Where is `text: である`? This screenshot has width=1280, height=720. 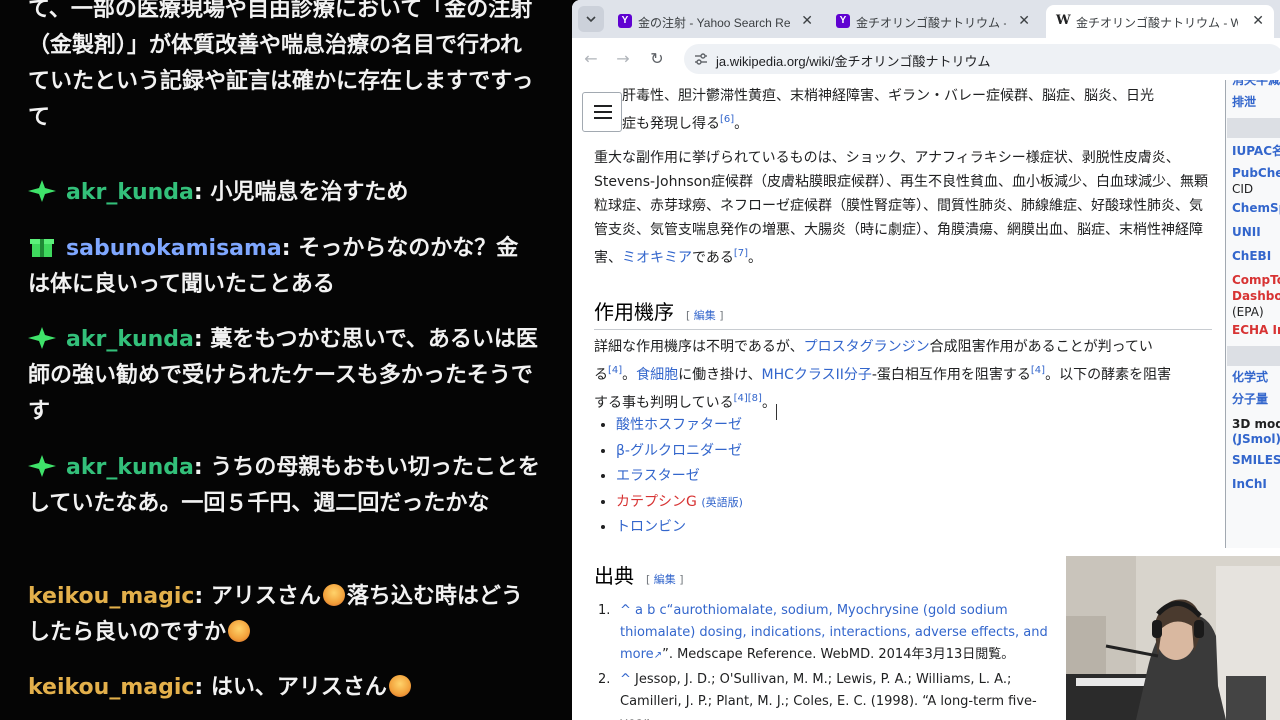
text: である is located at coordinates (713, 258).